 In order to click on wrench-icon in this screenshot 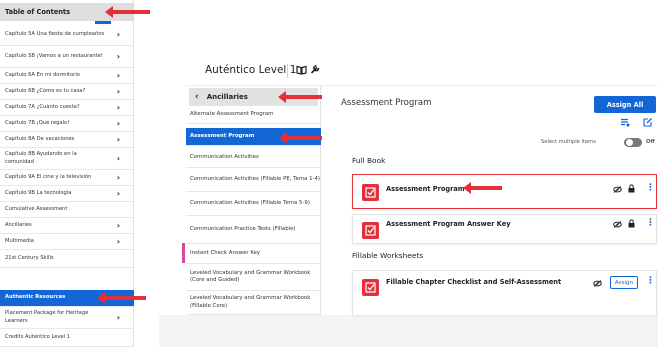, I will do `click(315, 70)`.